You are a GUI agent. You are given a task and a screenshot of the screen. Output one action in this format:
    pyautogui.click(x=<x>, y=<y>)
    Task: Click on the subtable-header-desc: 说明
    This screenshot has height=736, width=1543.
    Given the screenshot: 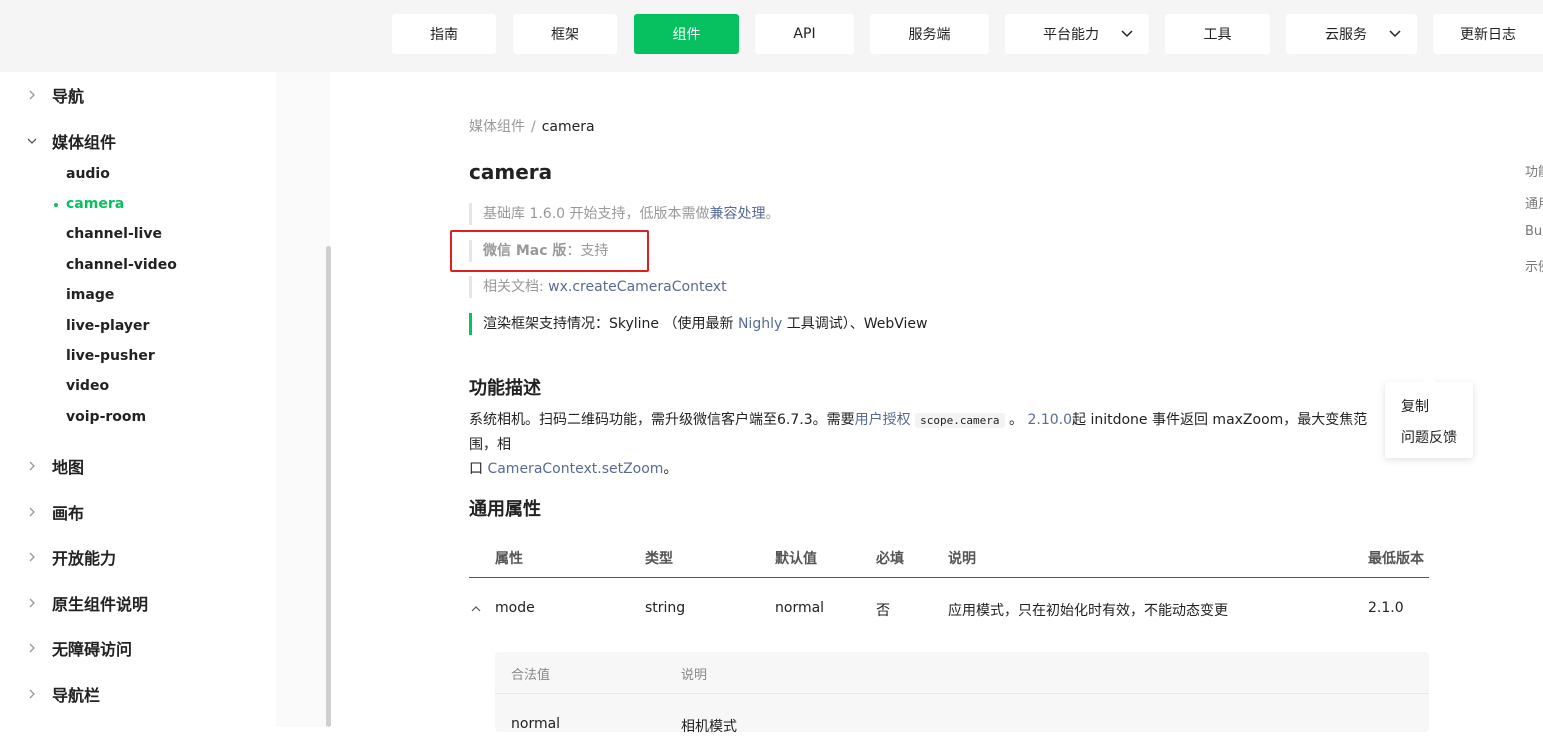 What is the action you would take?
    pyautogui.click(x=694, y=675)
    